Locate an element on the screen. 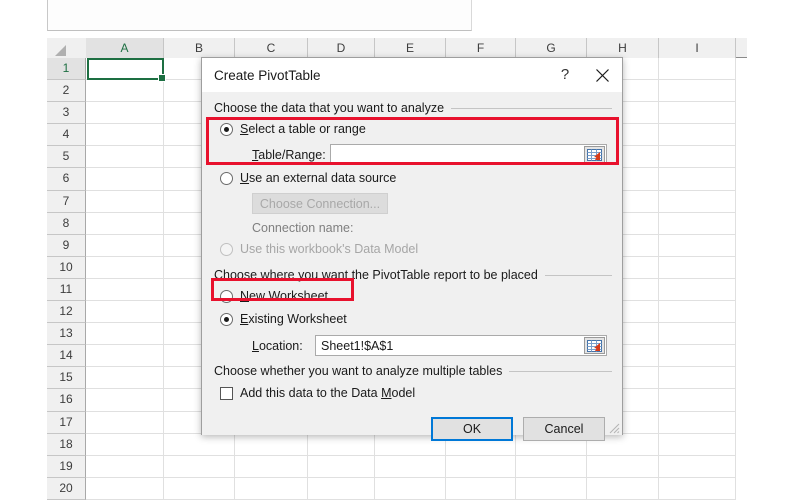 The image size is (800, 500). cell-F20 is located at coordinates (481, 488).